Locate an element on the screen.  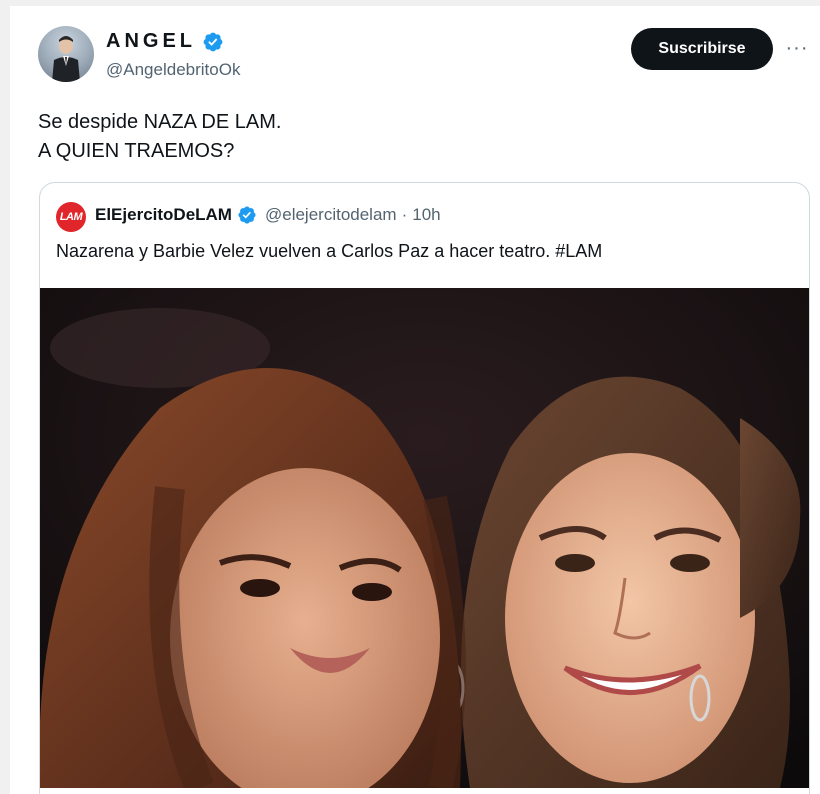
tweet-text-line: A QUIEN TRAEMOS? is located at coordinates (136, 151).